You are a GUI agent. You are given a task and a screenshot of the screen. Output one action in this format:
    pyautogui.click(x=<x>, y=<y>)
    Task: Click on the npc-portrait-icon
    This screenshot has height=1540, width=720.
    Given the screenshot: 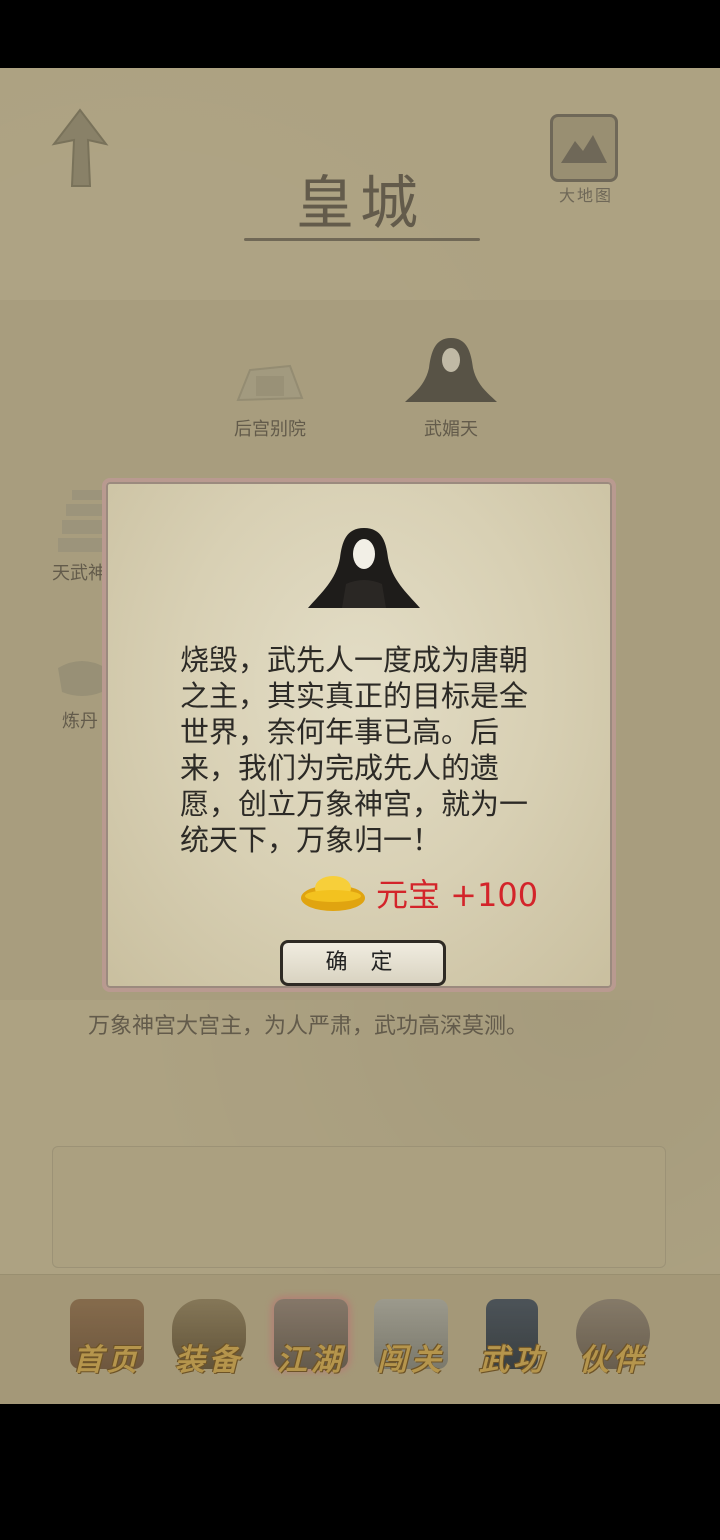 What is the action you would take?
    pyautogui.click(x=364, y=568)
    